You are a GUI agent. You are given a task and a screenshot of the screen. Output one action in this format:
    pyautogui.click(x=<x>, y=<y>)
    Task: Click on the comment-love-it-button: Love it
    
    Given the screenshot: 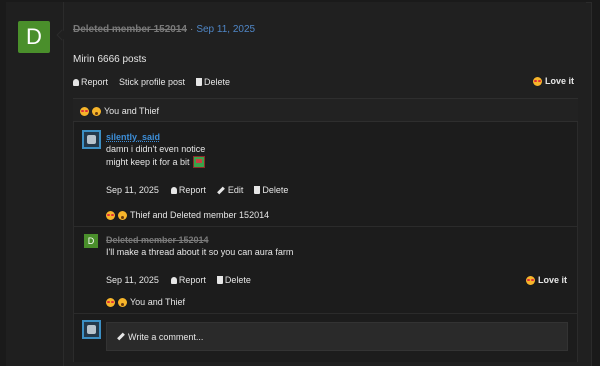 What is the action you would take?
    pyautogui.click(x=546, y=280)
    